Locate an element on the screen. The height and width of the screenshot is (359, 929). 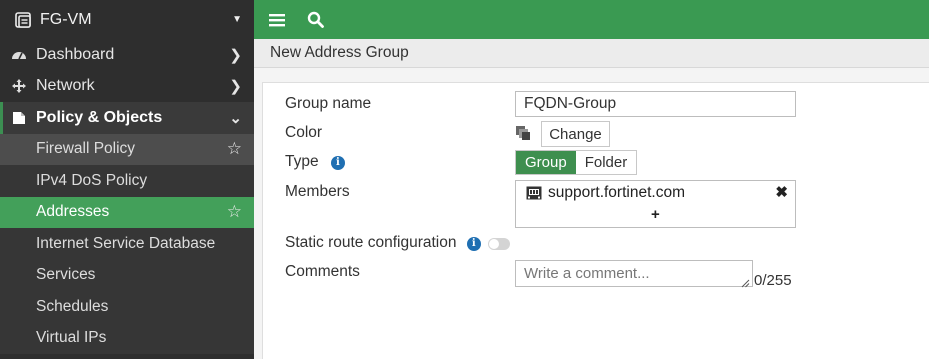
chevron-down-icon: ⌄ is located at coordinates (235, 118).